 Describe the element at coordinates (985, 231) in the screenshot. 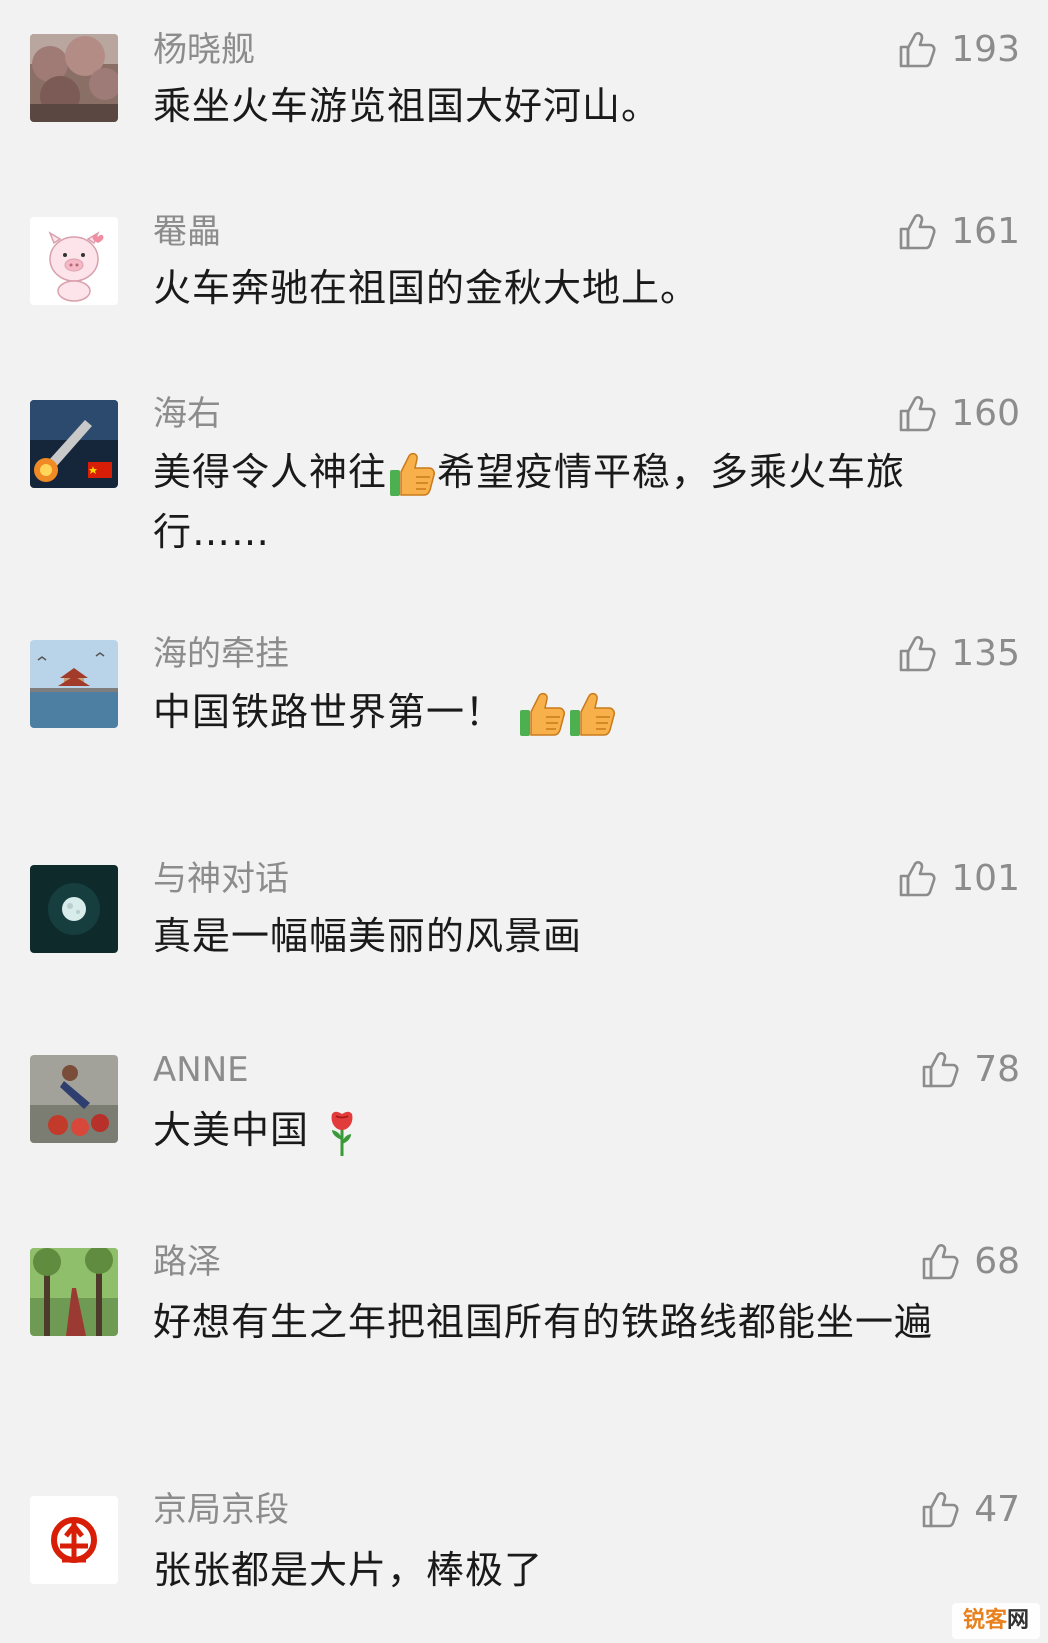

I see `like-count: 161` at that location.